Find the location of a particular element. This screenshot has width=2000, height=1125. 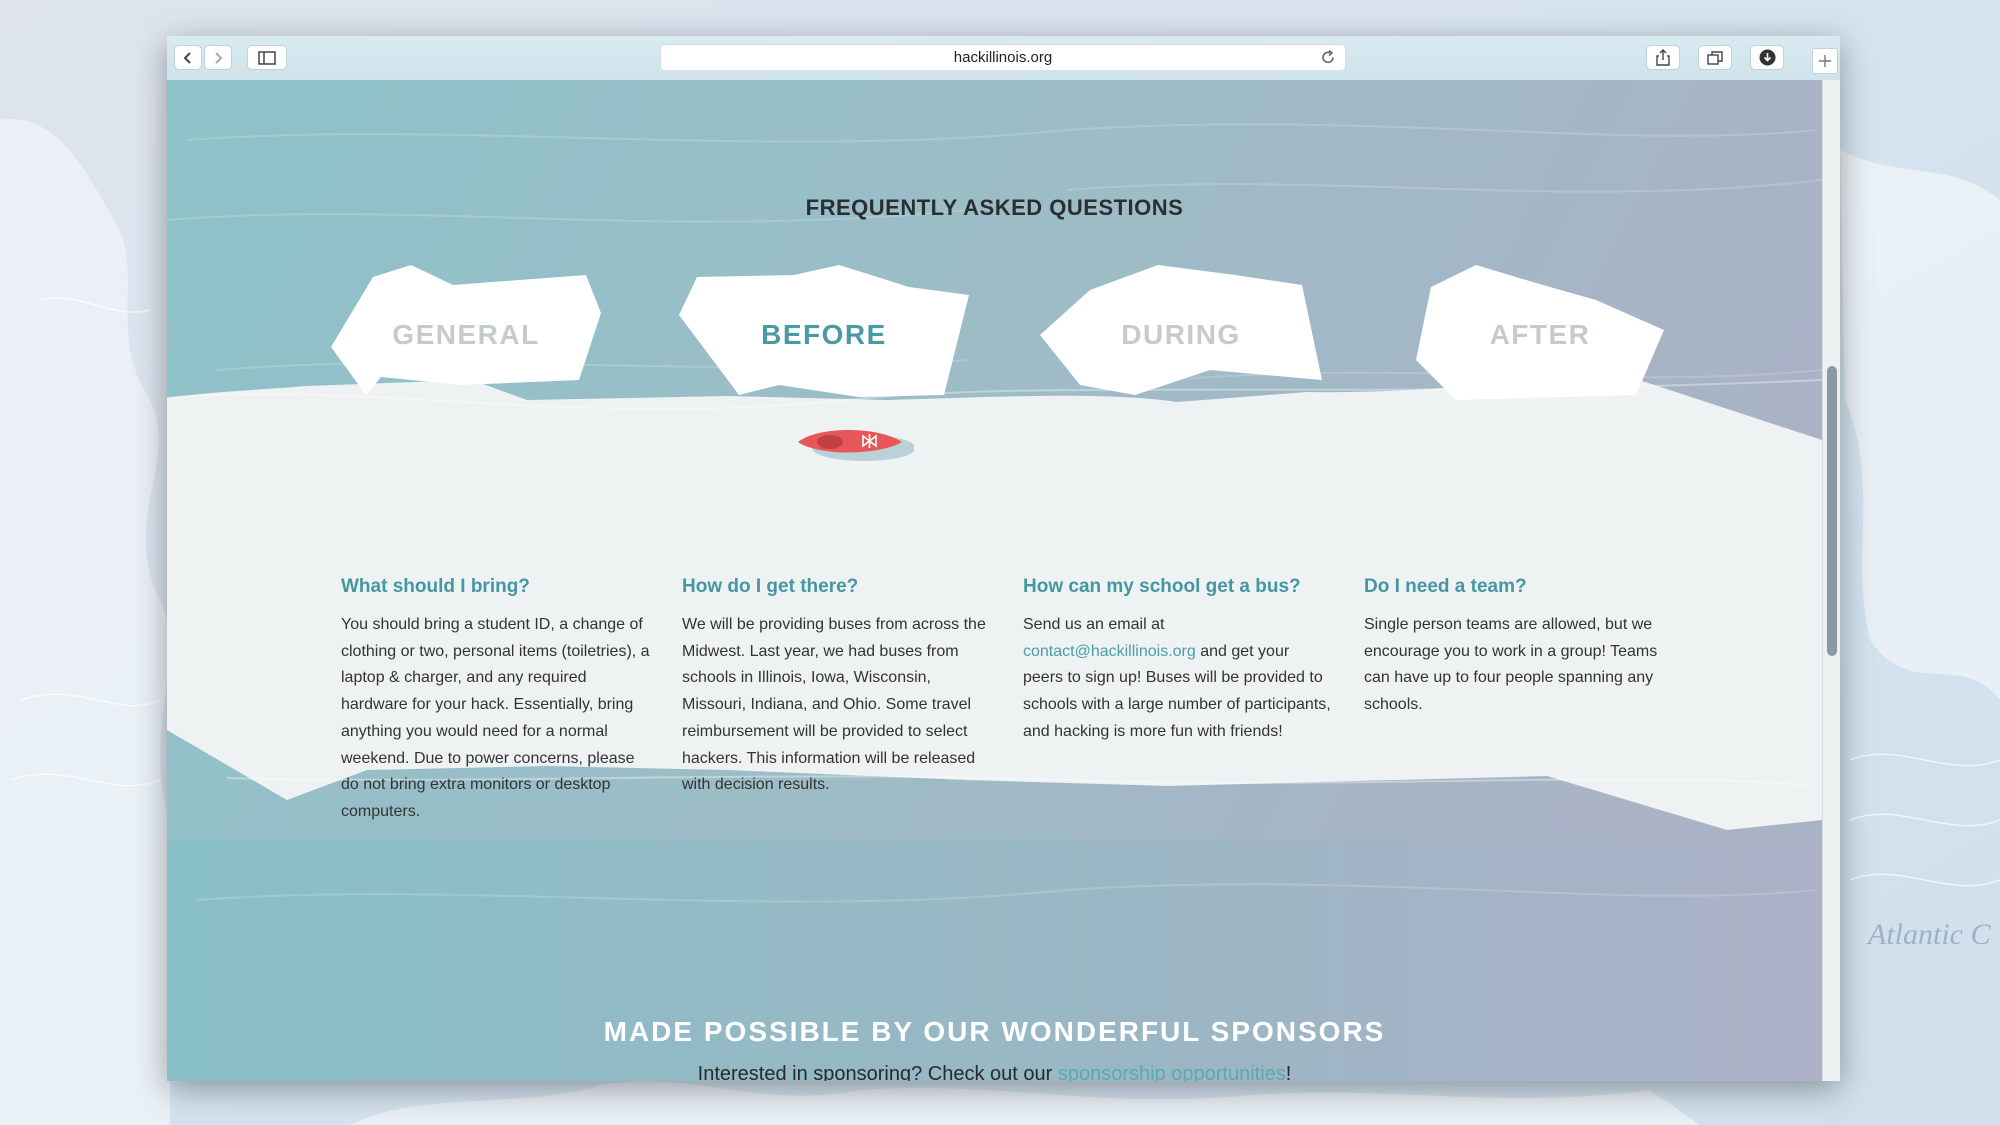

plus-icon is located at coordinates (1825, 61).